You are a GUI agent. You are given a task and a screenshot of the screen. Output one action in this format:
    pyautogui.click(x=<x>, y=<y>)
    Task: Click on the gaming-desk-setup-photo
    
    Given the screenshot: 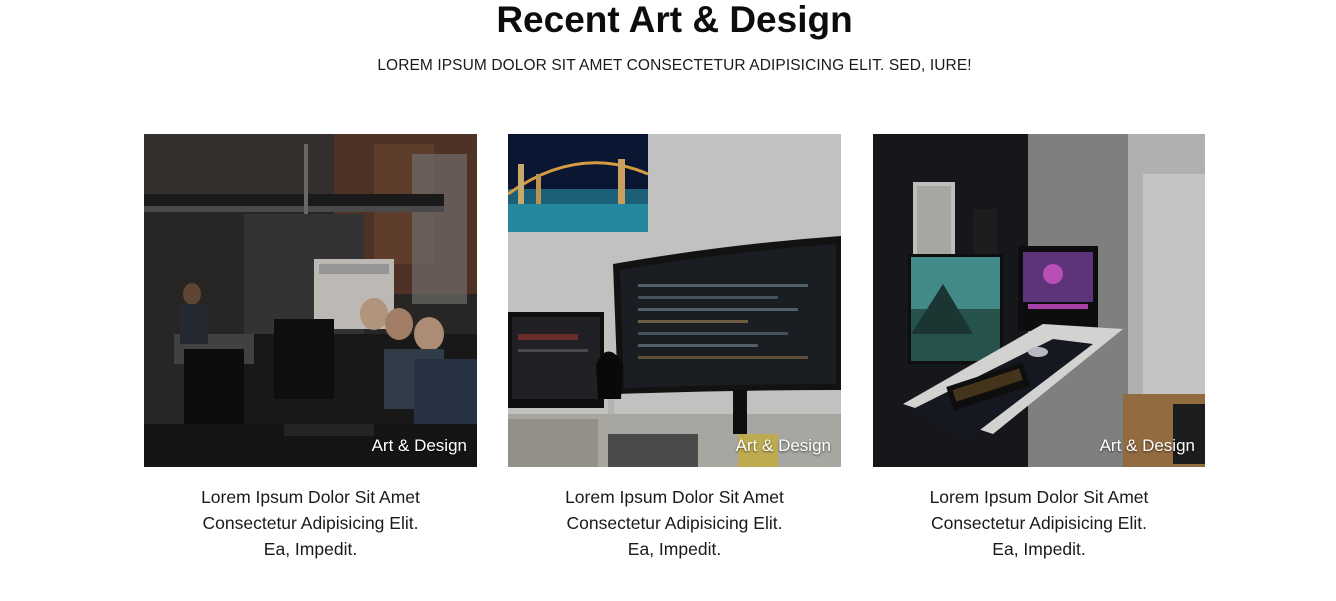 What is the action you would take?
    pyautogui.click(x=1039, y=300)
    